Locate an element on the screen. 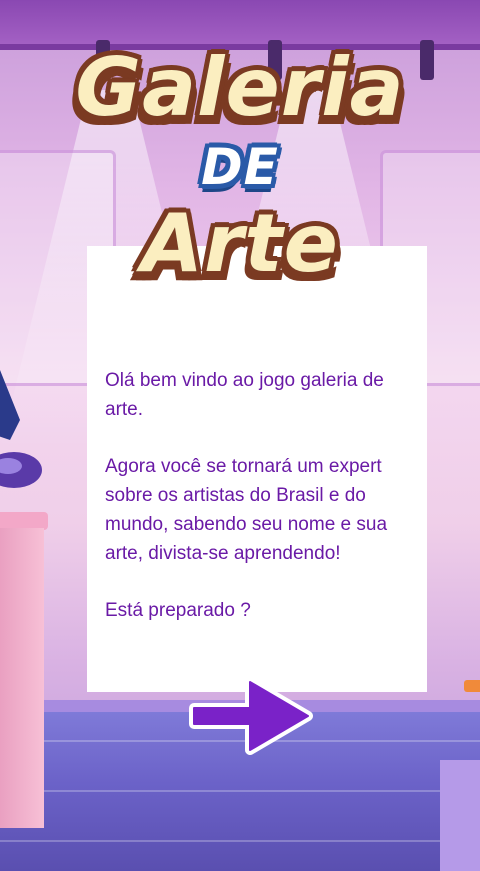  question-text: Está preparado ? is located at coordinates (178, 610).